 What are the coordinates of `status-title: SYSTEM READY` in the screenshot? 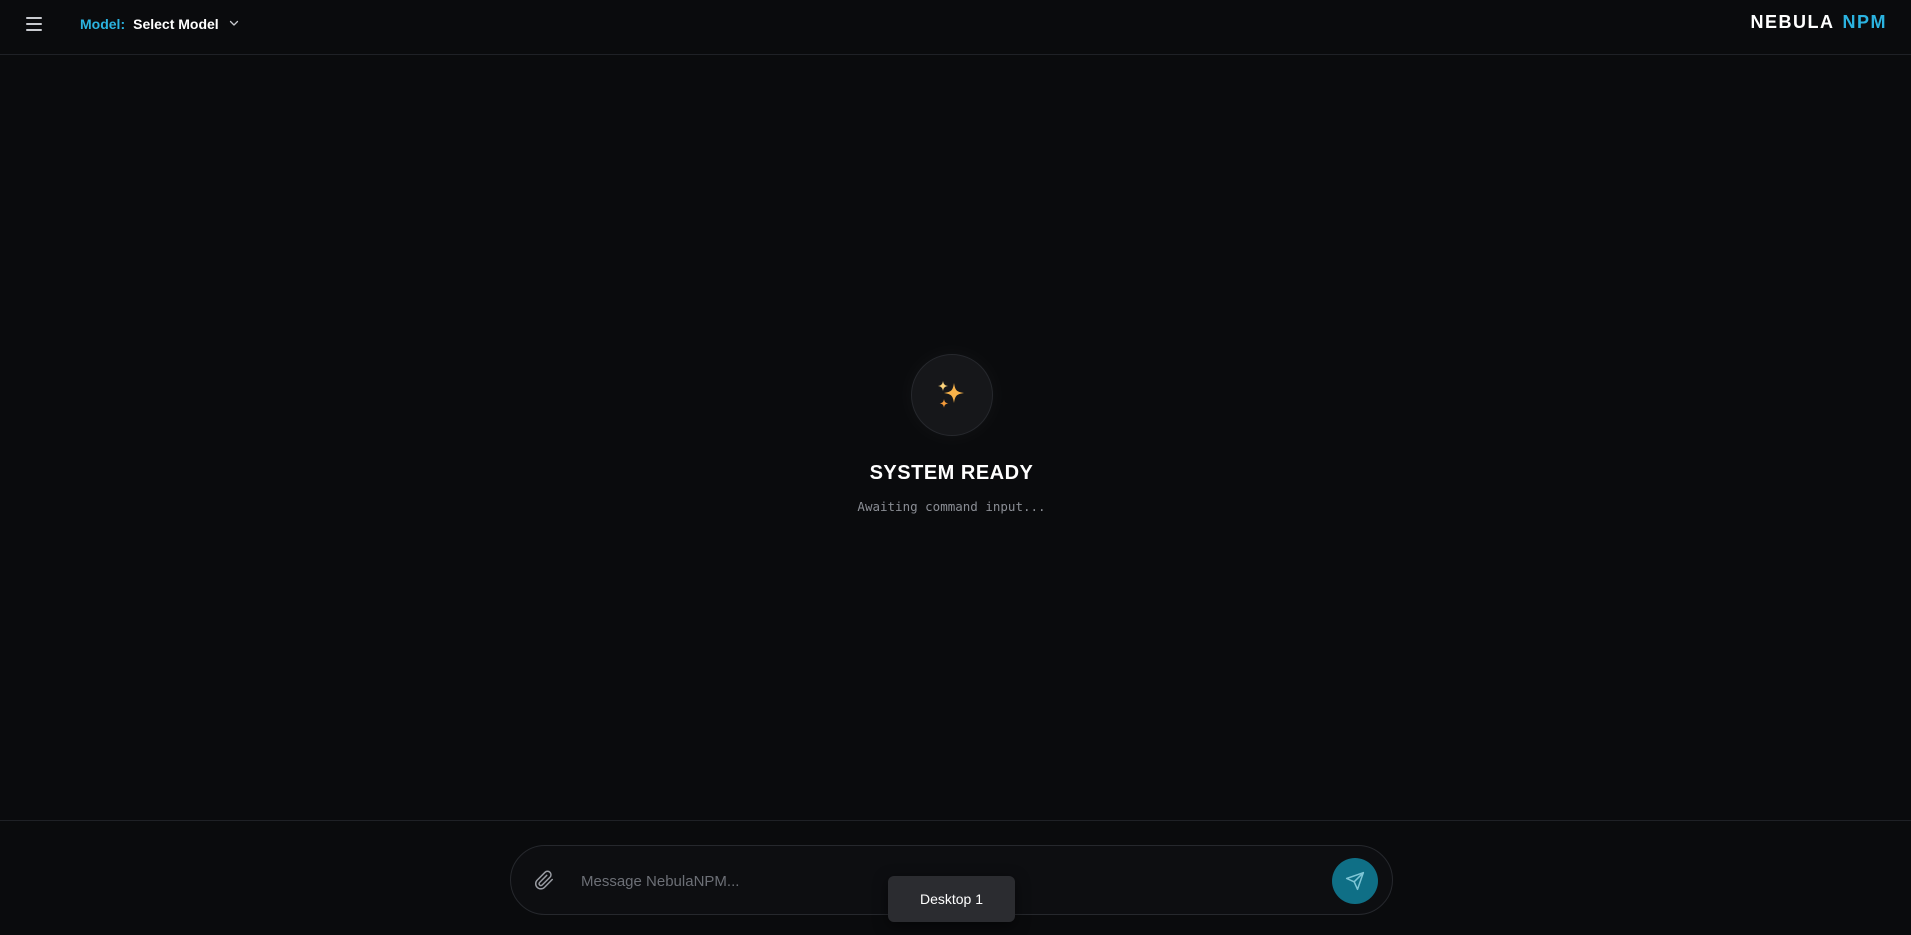 It's located at (951, 473).